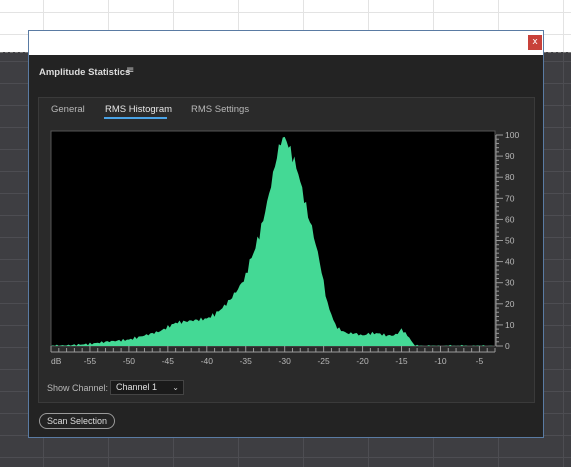  What do you see at coordinates (480, 361) in the screenshot?
I see `x-tick-label: -5` at bounding box center [480, 361].